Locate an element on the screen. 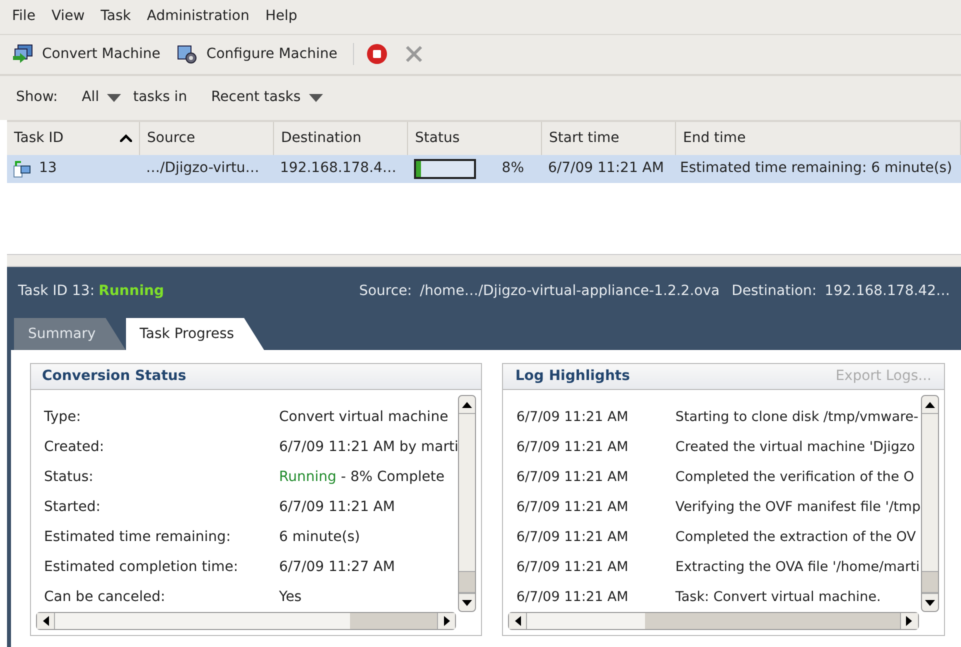 The width and height of the screenshot is (961, 647). field-label: Estimated time remaining: is located at coordinates (138, 537).